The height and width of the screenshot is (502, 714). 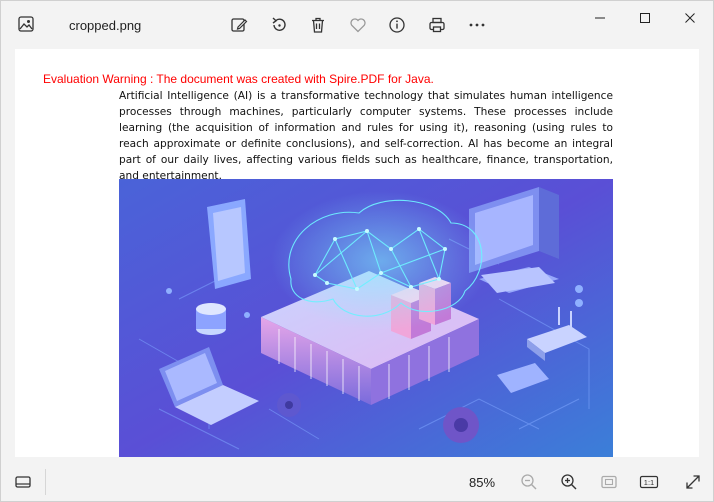 I want to click on window-title: cropped.png, so click(x=105, y=25).